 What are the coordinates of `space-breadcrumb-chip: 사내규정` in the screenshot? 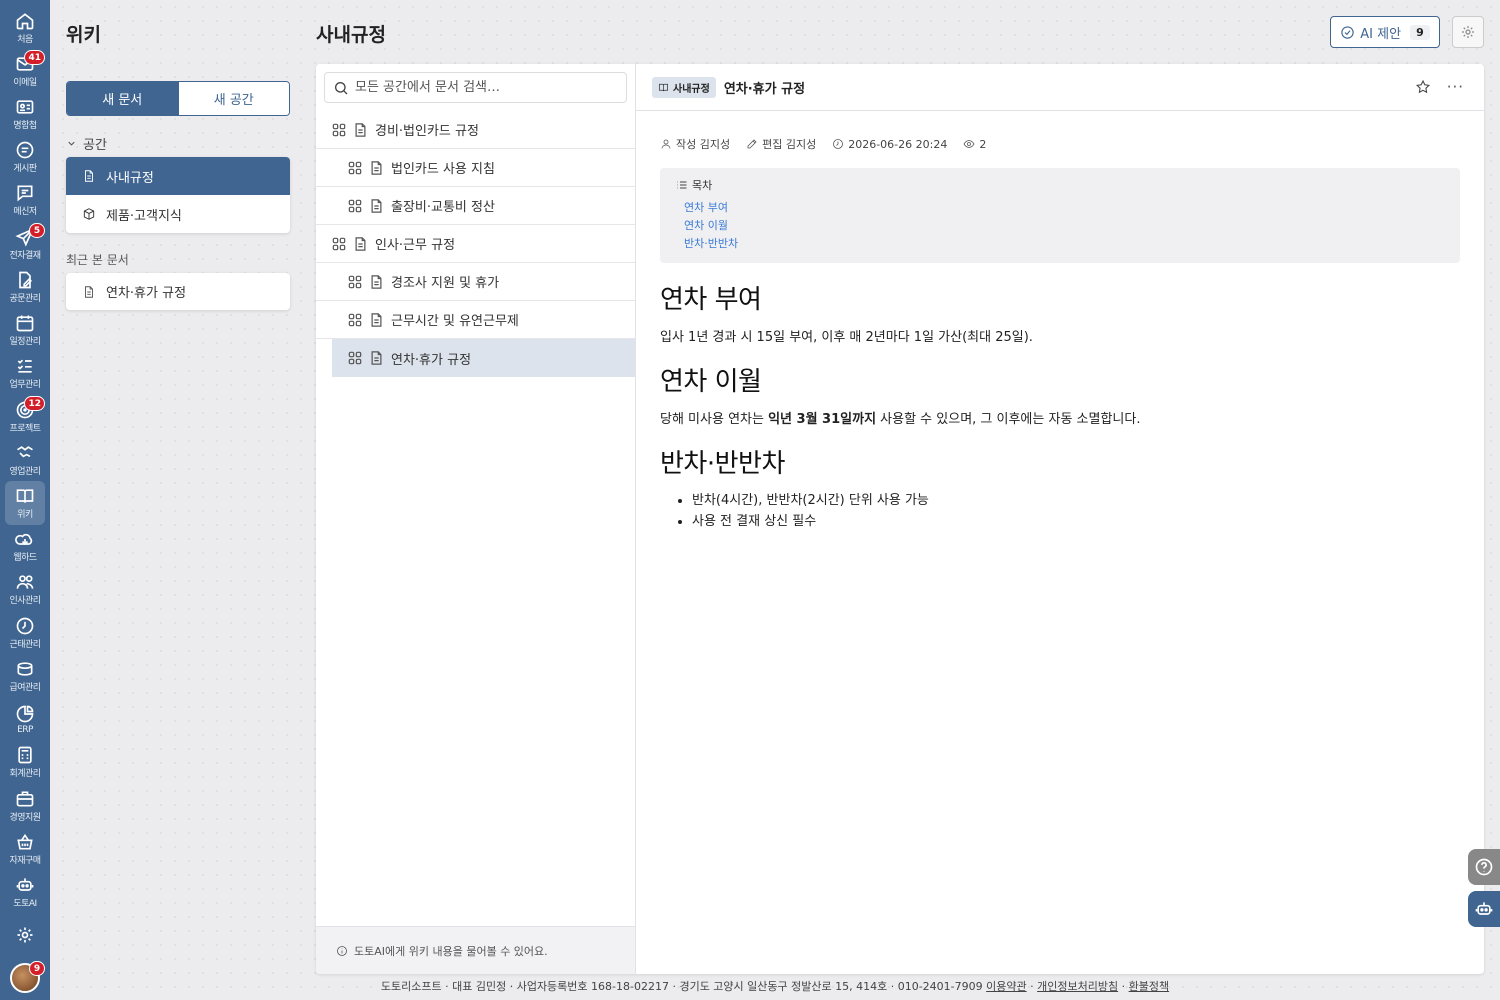 It's located at (684, 87).